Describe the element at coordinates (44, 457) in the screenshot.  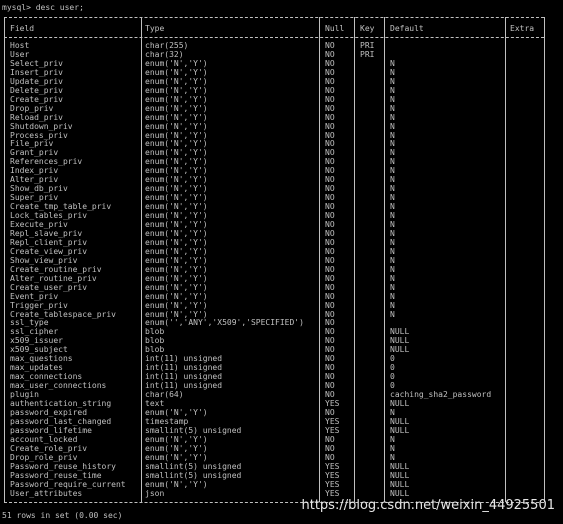
I see `cell-field: Drop_role_priv` at that location.